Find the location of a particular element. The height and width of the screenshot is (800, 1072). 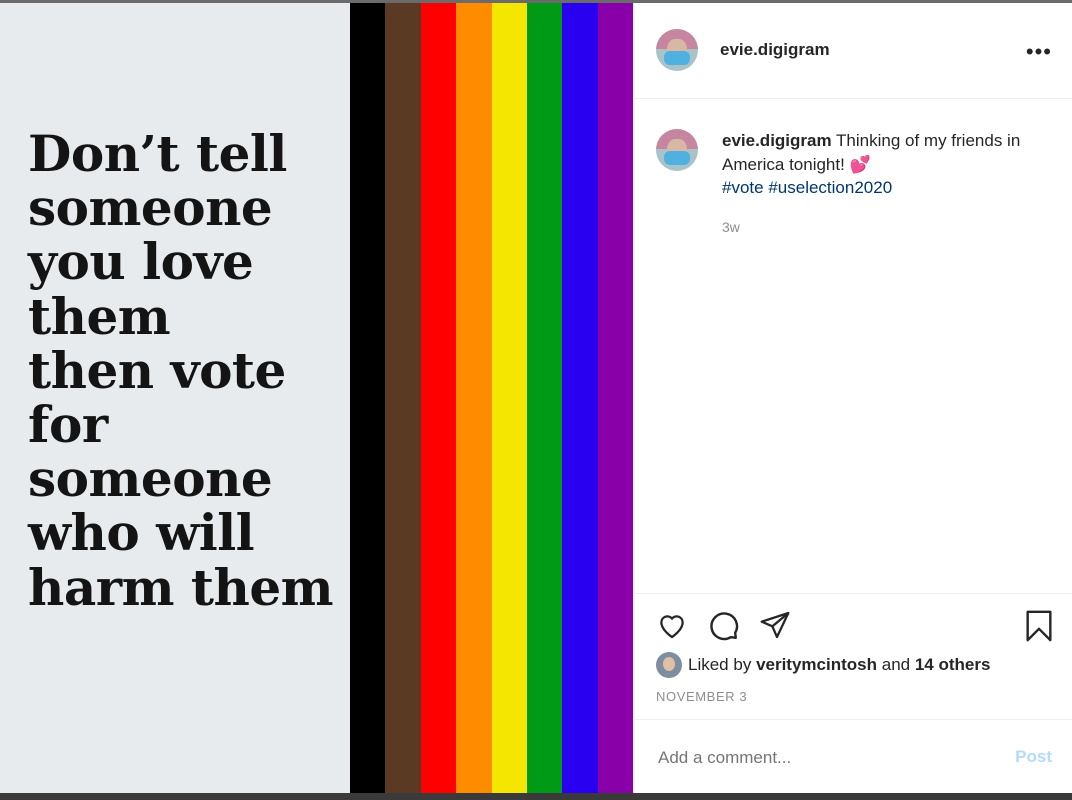

caption-emoji: 💕 is located at coordinates (860, 164).